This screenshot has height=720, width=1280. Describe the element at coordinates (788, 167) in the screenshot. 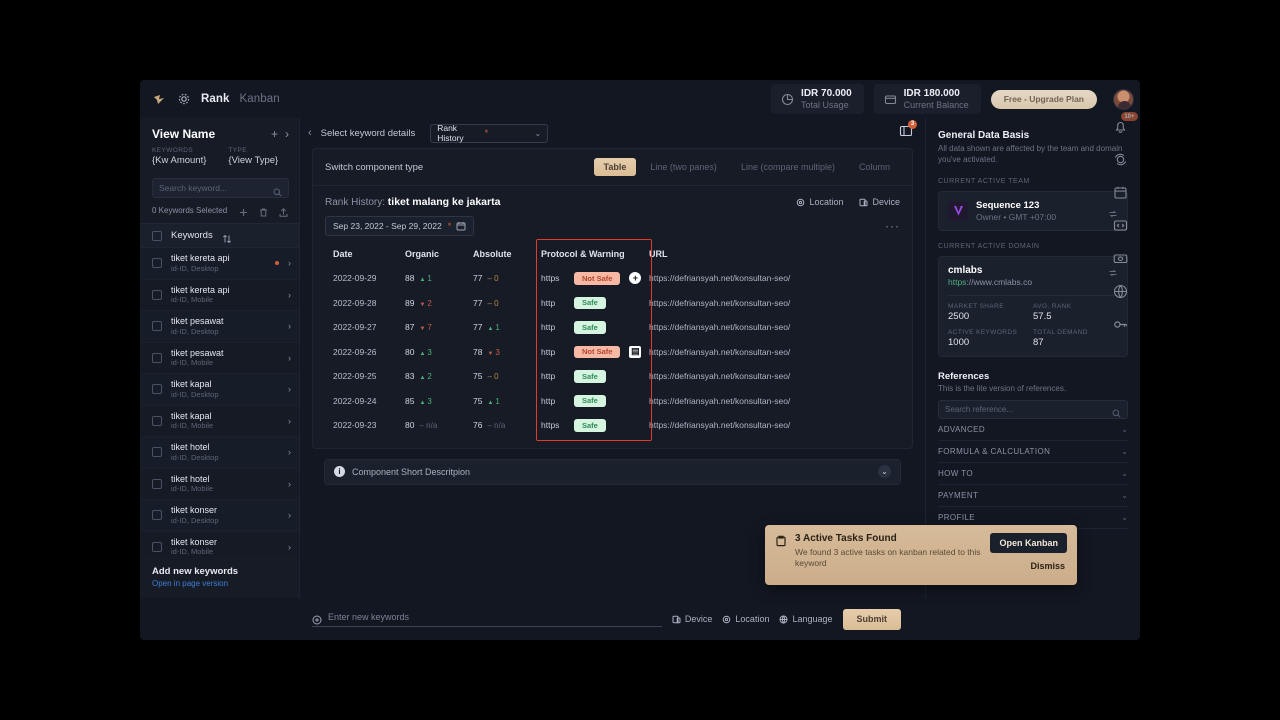

I see `component-type-line-multi: Line (compare multiple)` at that location.